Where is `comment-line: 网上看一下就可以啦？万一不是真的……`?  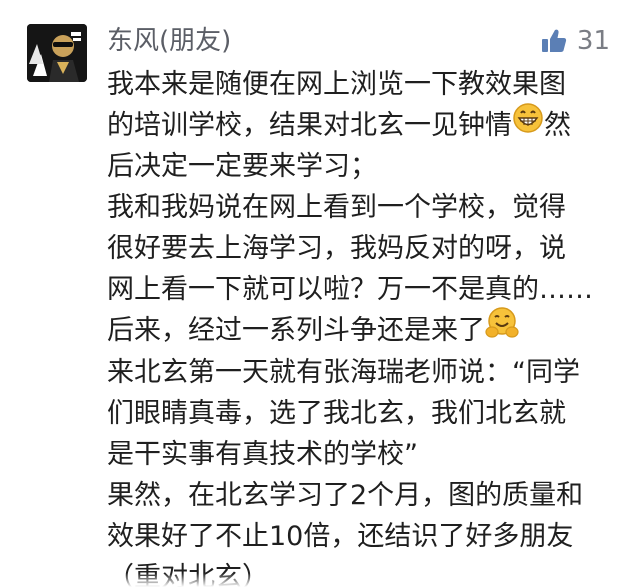
comment-line: 网上看一下就可以啦？万一不是真的…… is located at coordinates (350, 289).